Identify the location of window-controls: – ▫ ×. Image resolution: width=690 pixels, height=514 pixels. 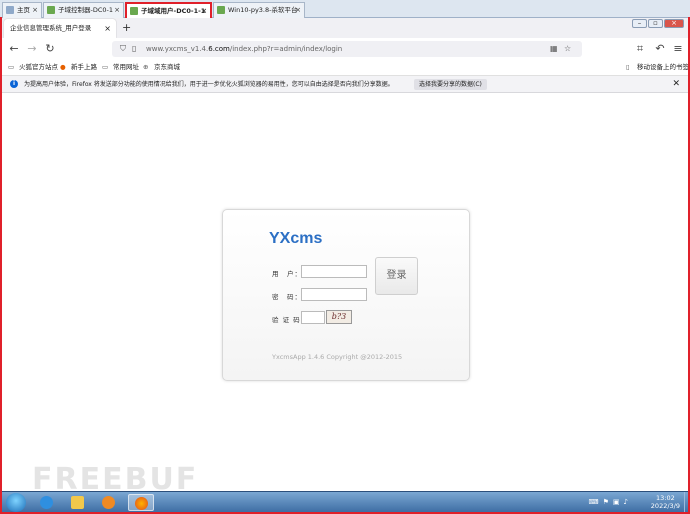
(657, 23).